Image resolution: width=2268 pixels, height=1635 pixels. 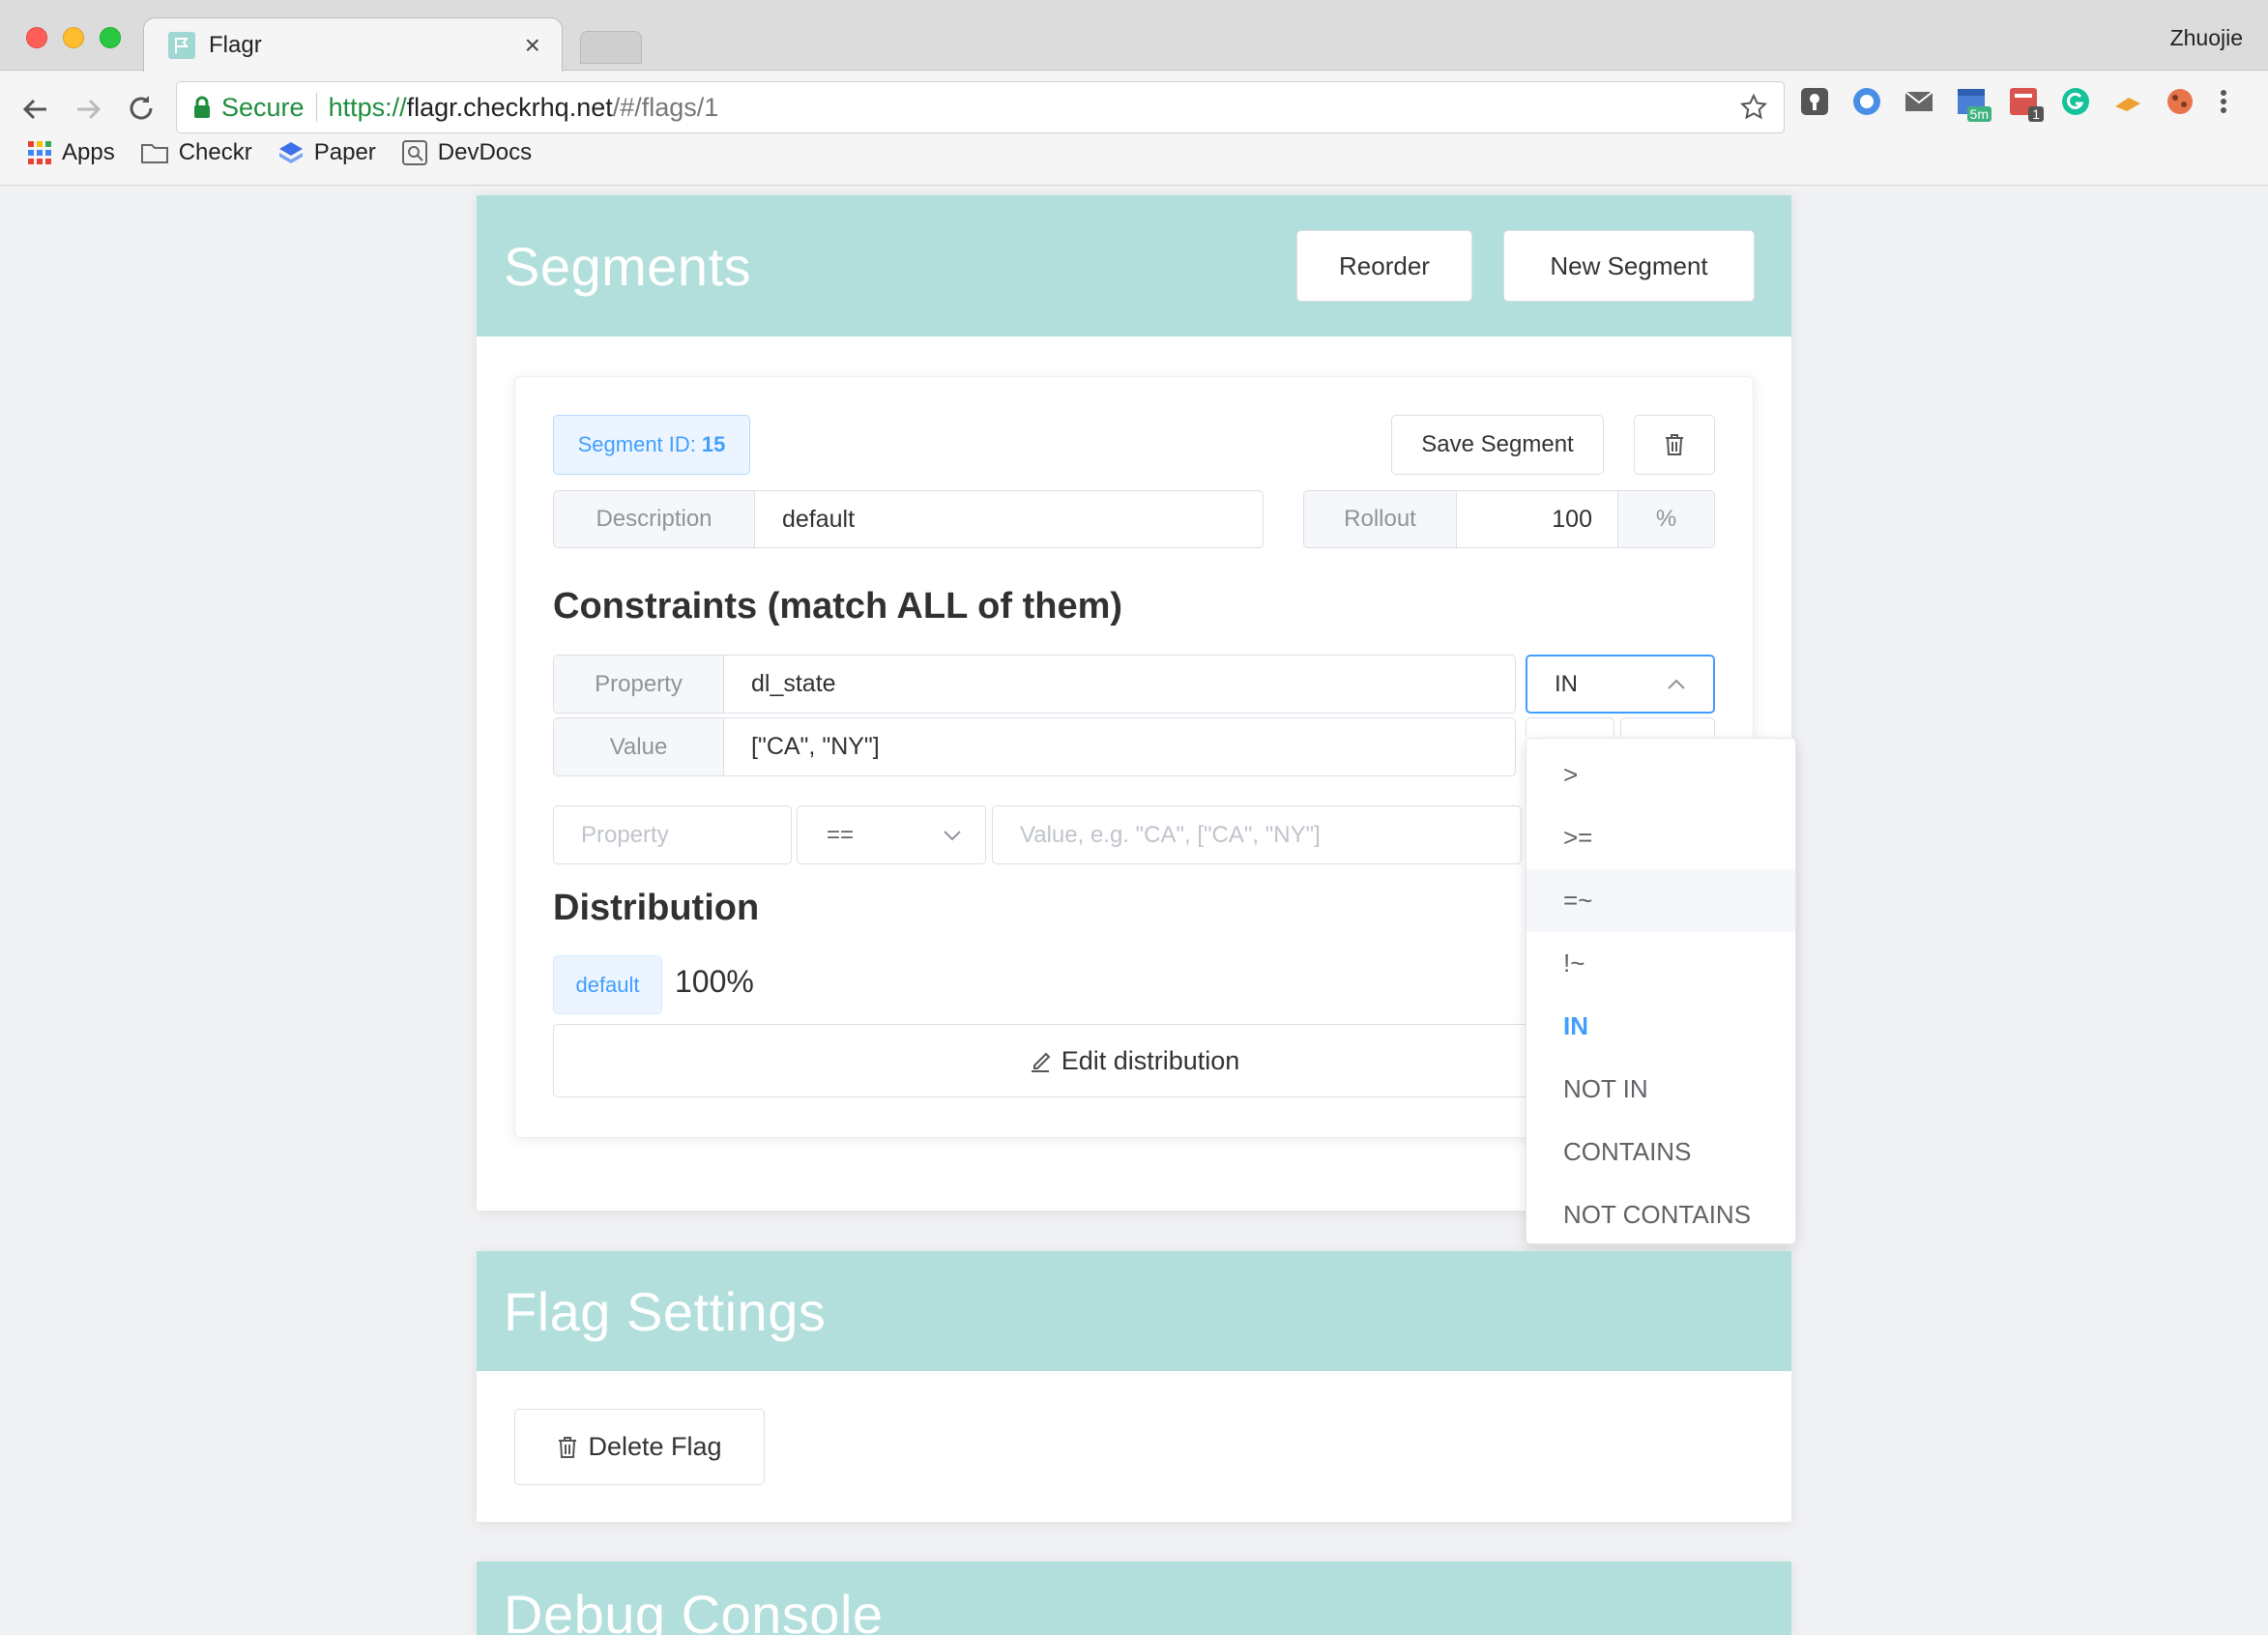 I want to click on constraint-value-label: Value, so click(x=639, y=746).